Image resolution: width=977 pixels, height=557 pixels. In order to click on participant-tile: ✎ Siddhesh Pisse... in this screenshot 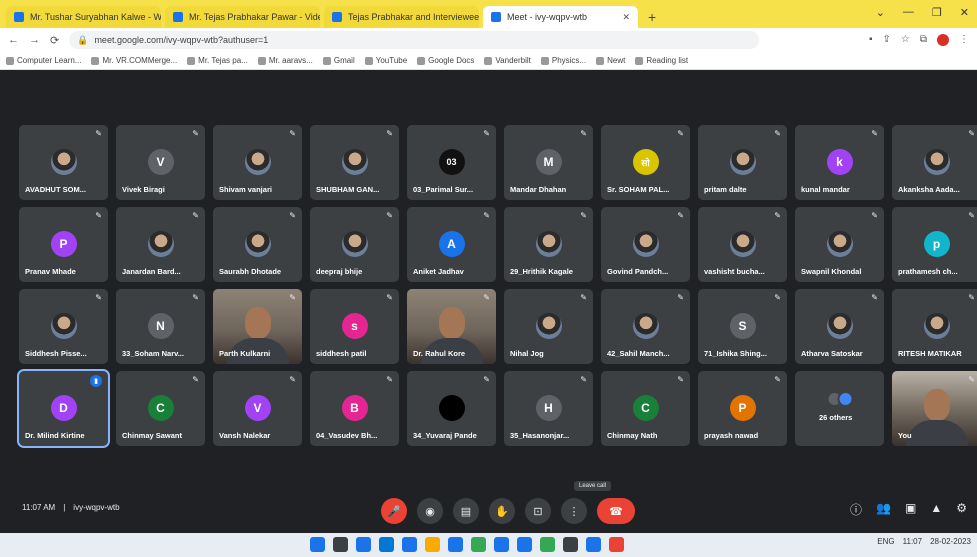, I will do `click(63, 326)`.